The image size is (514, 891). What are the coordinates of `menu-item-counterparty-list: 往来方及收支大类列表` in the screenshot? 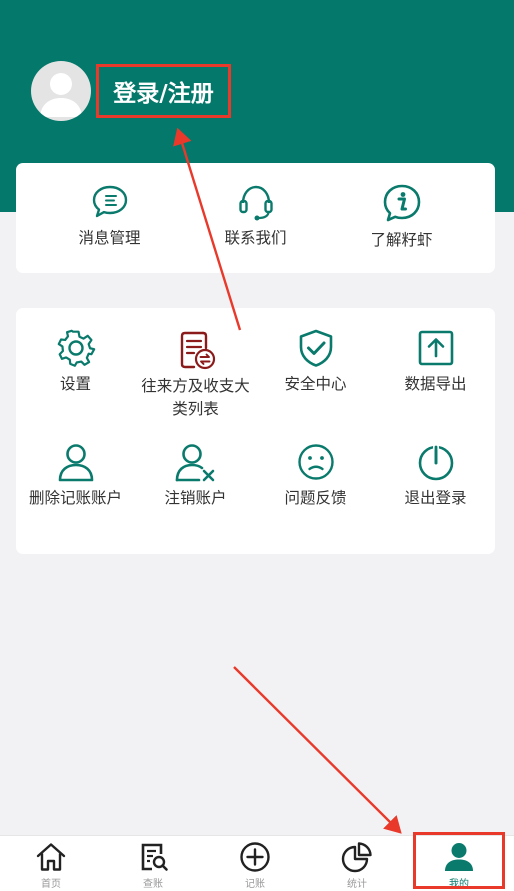 It's located at (195, 374).